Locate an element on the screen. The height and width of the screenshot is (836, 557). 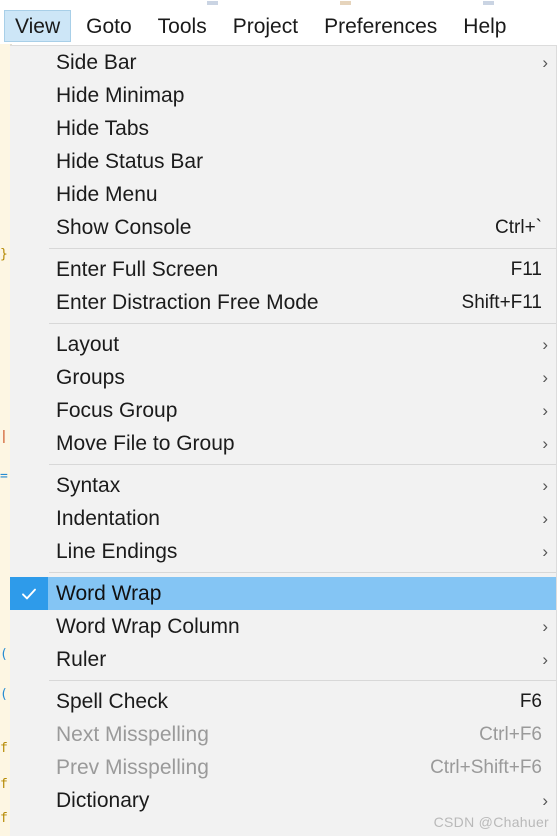
menu-item-focus-group: Focus Group › is located at coordinates (283, 410).